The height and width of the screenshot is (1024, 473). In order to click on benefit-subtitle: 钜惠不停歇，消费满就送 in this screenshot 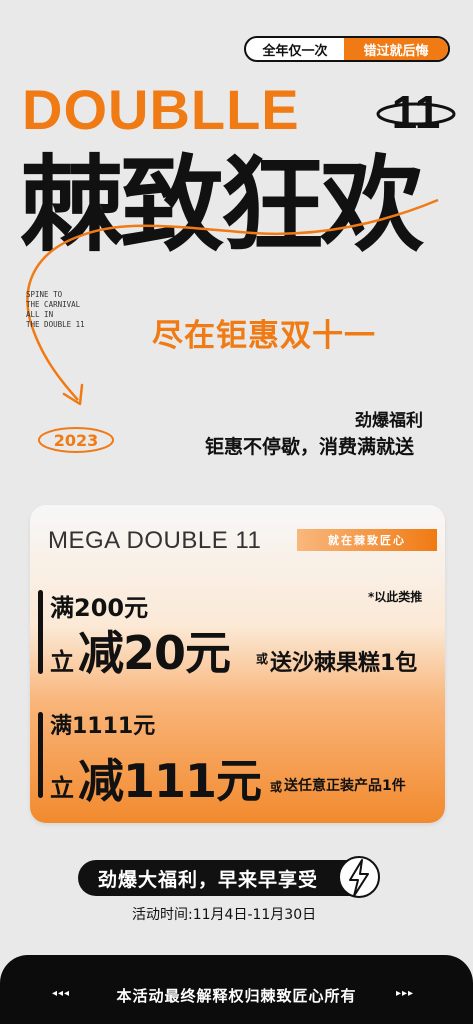, I will do `click(310, 447)`.